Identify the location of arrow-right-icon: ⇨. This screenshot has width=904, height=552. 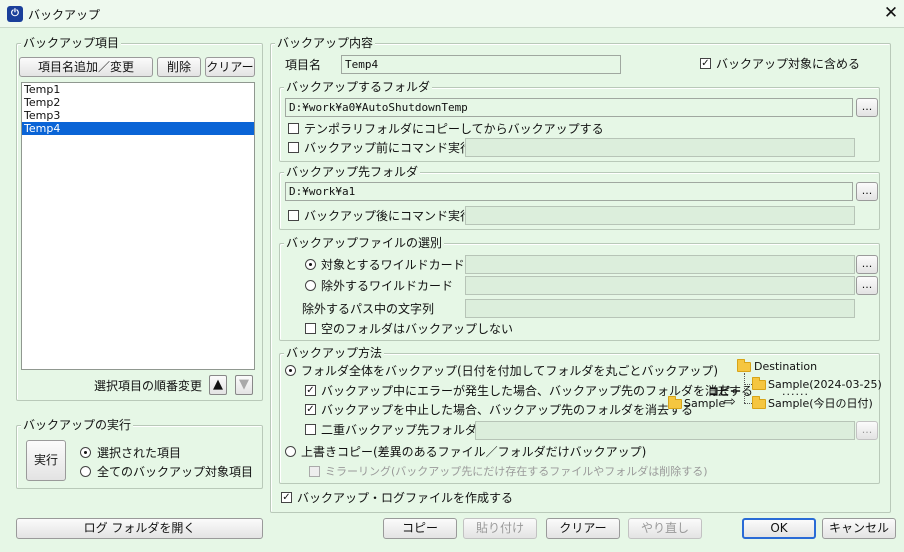
(730, 402).